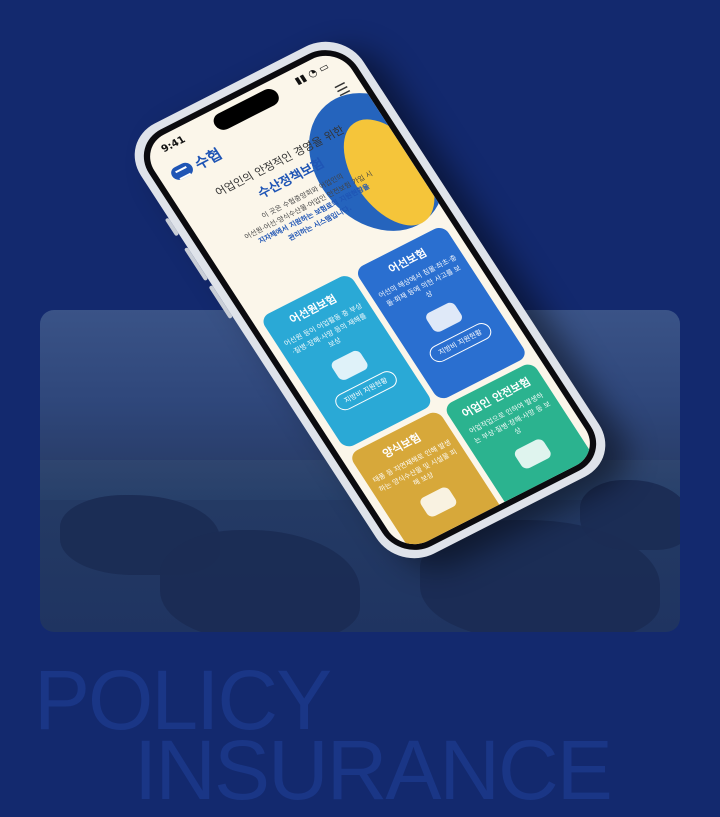  I want to click on insurance-heading: INSURANCE, so click(373, 770).